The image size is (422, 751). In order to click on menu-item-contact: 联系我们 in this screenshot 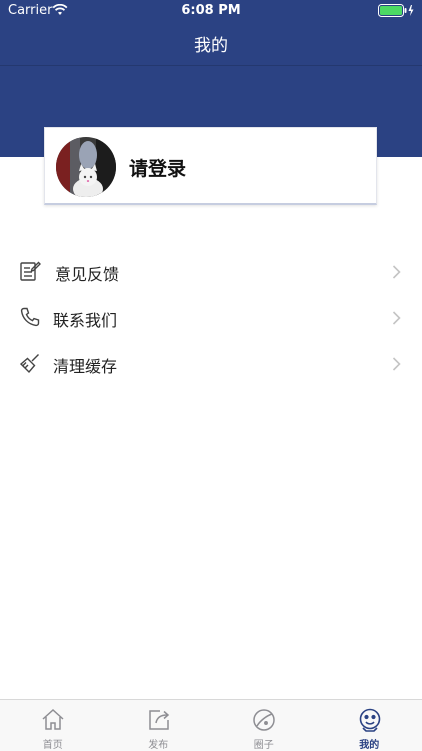, I will do `click(211, 317)`.